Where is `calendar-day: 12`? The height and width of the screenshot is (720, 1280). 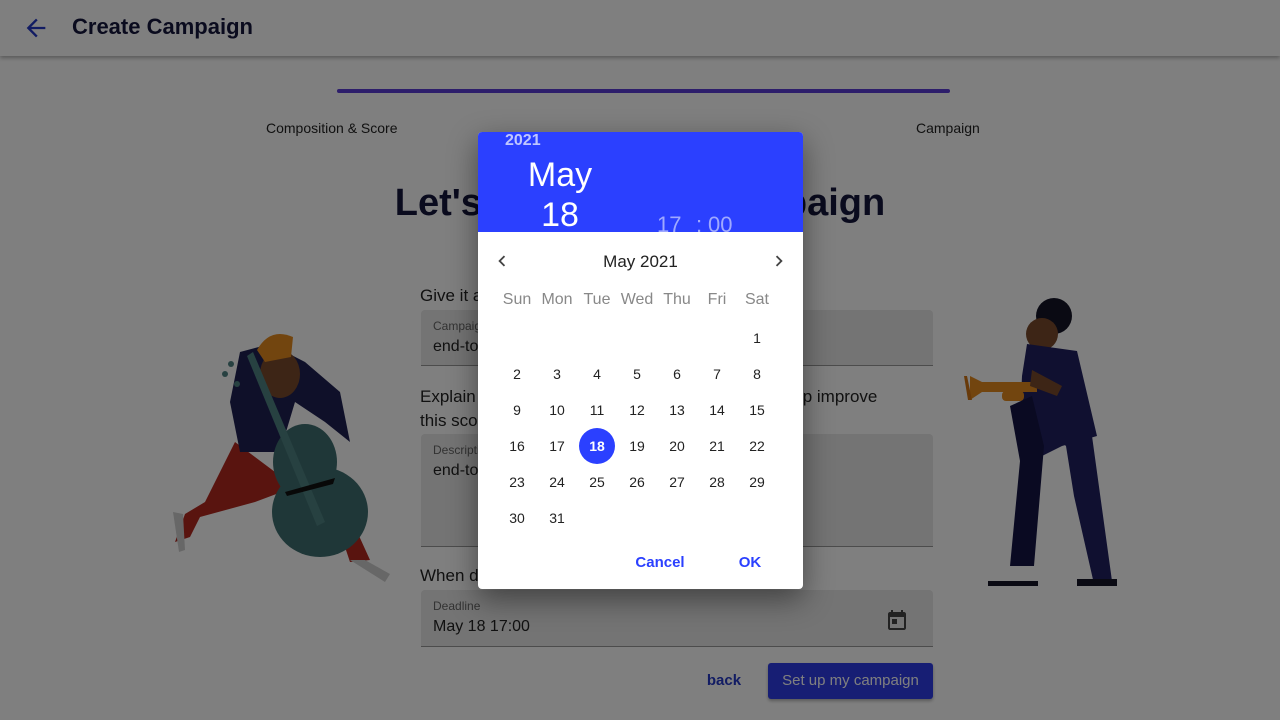
calendar-day: 12 is located at coordinates (637, 410).